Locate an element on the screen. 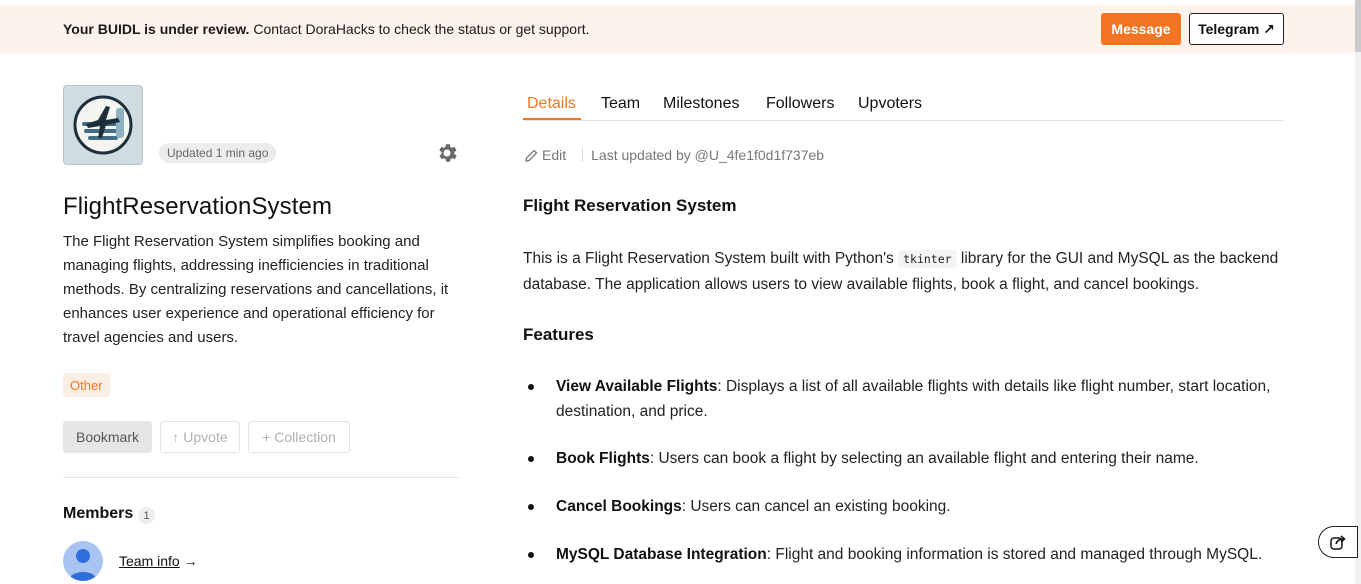 Image resolution: width=1361 pixels, height=584 pixels. message-button: Message is located at coordinates (1141, 29).